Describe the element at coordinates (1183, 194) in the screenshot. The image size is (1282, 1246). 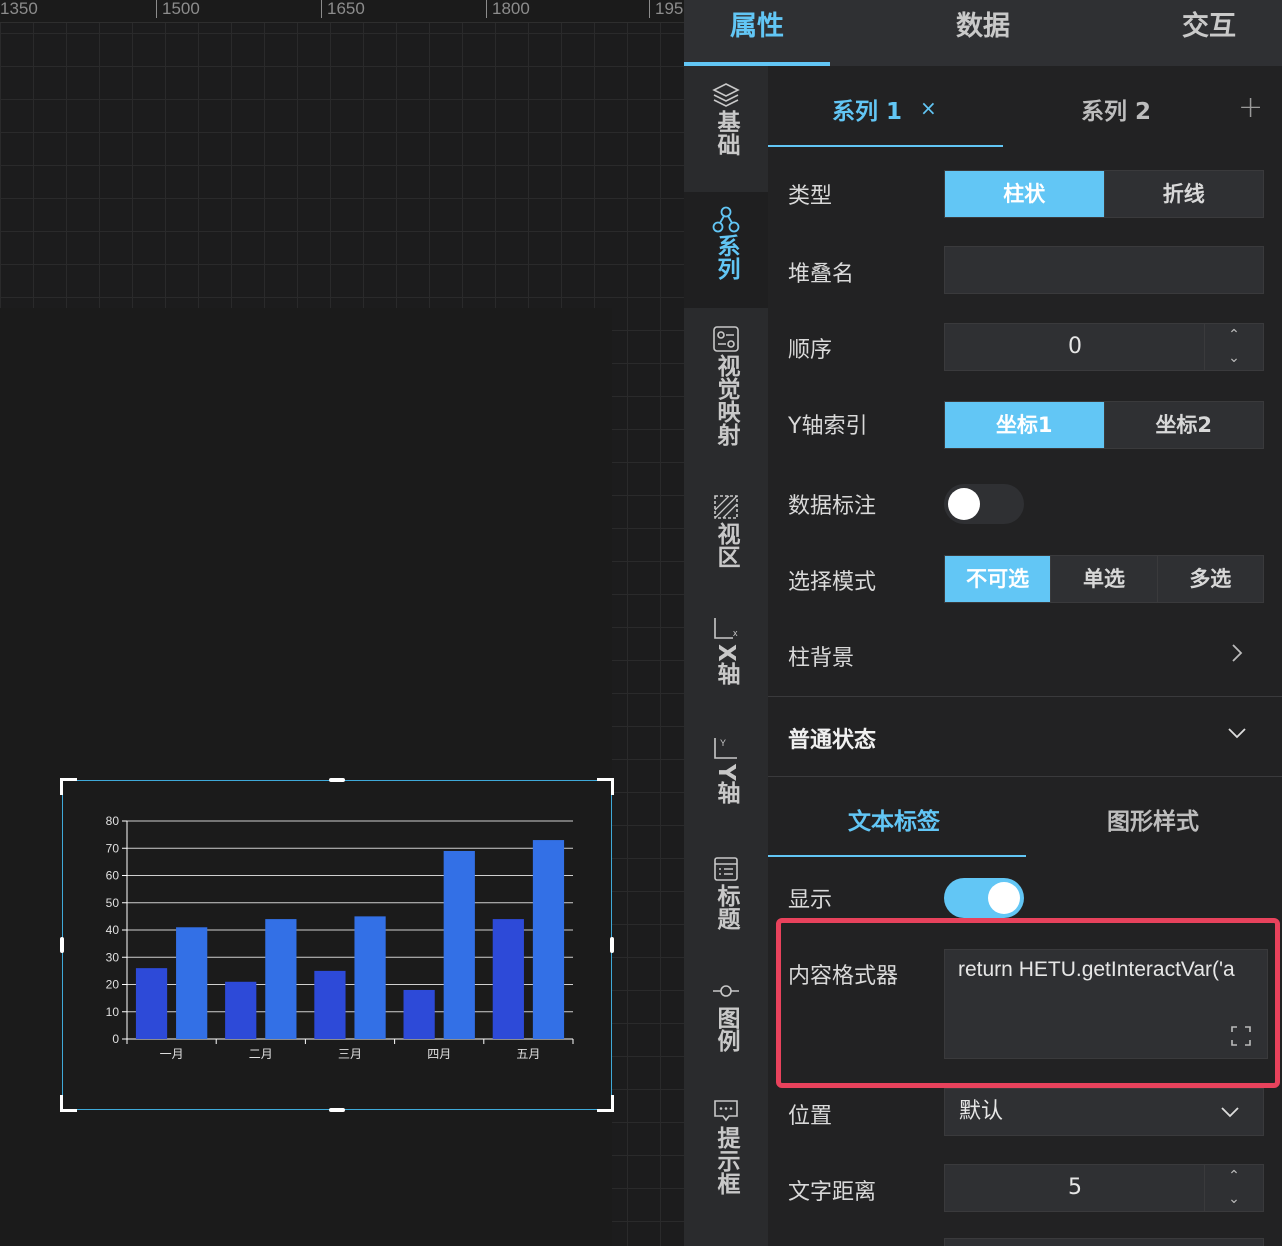
I see `type-option-line: 折线` at that location.